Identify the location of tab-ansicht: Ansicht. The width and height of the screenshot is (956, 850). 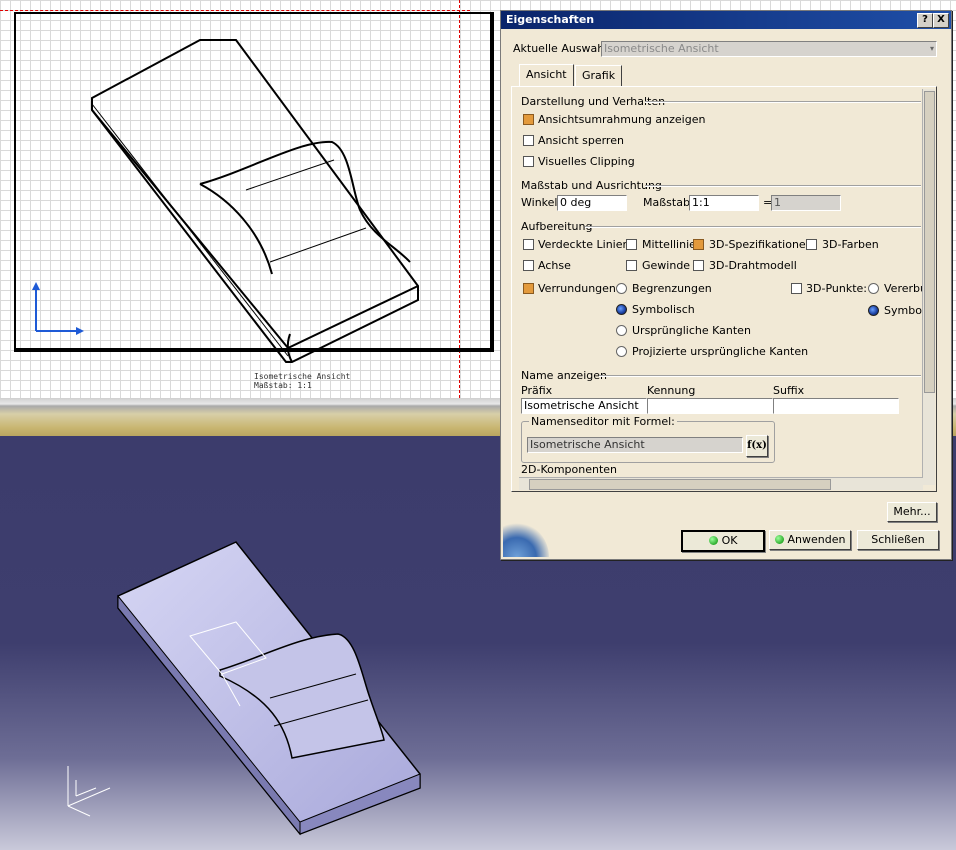
(546, 75).